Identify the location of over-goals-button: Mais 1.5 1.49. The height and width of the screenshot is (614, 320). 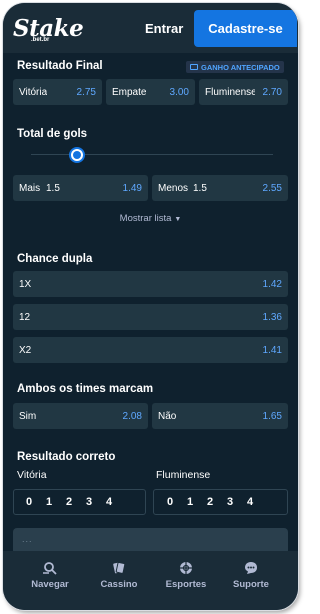
(80, 188).